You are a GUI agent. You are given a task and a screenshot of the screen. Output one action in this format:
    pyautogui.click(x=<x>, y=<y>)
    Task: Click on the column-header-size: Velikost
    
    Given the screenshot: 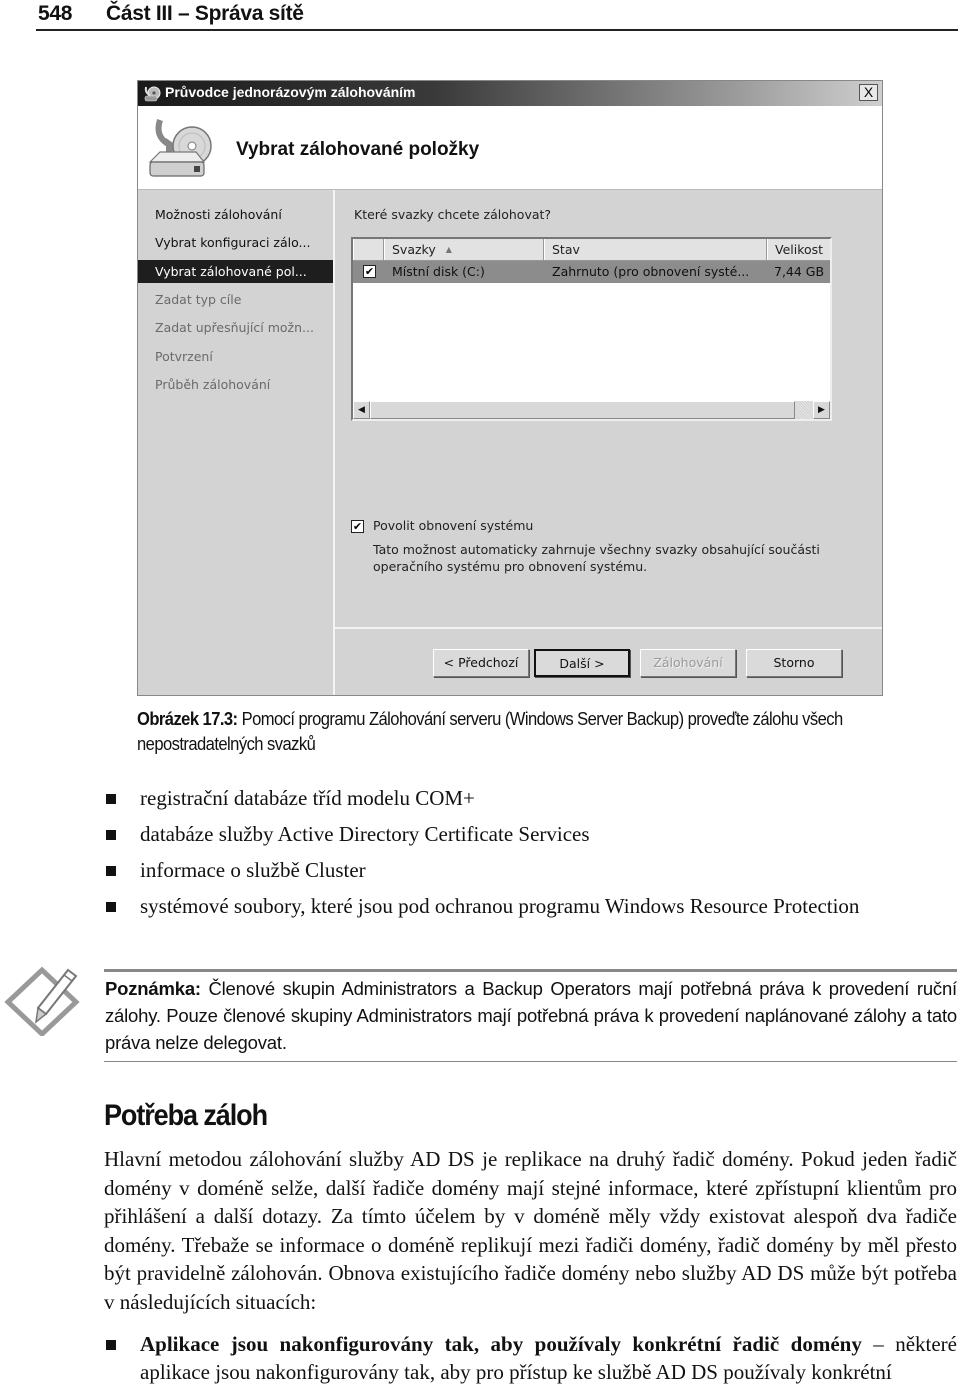 What is the action you would take?
    pyautogui.click(x=798, y=249)
    